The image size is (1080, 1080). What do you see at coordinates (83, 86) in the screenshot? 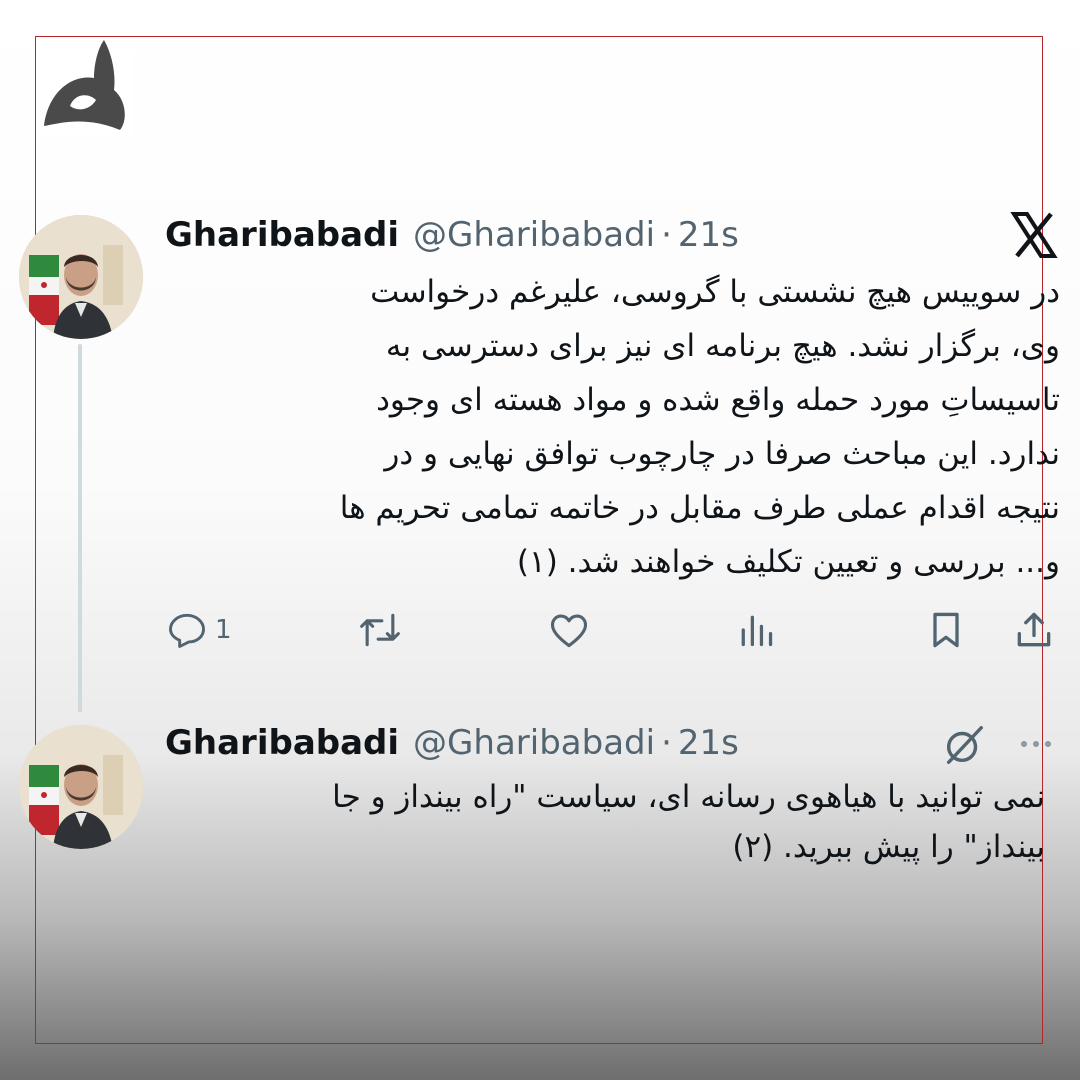
I see `channel-logo-icon` at bounding box center [83, 86].